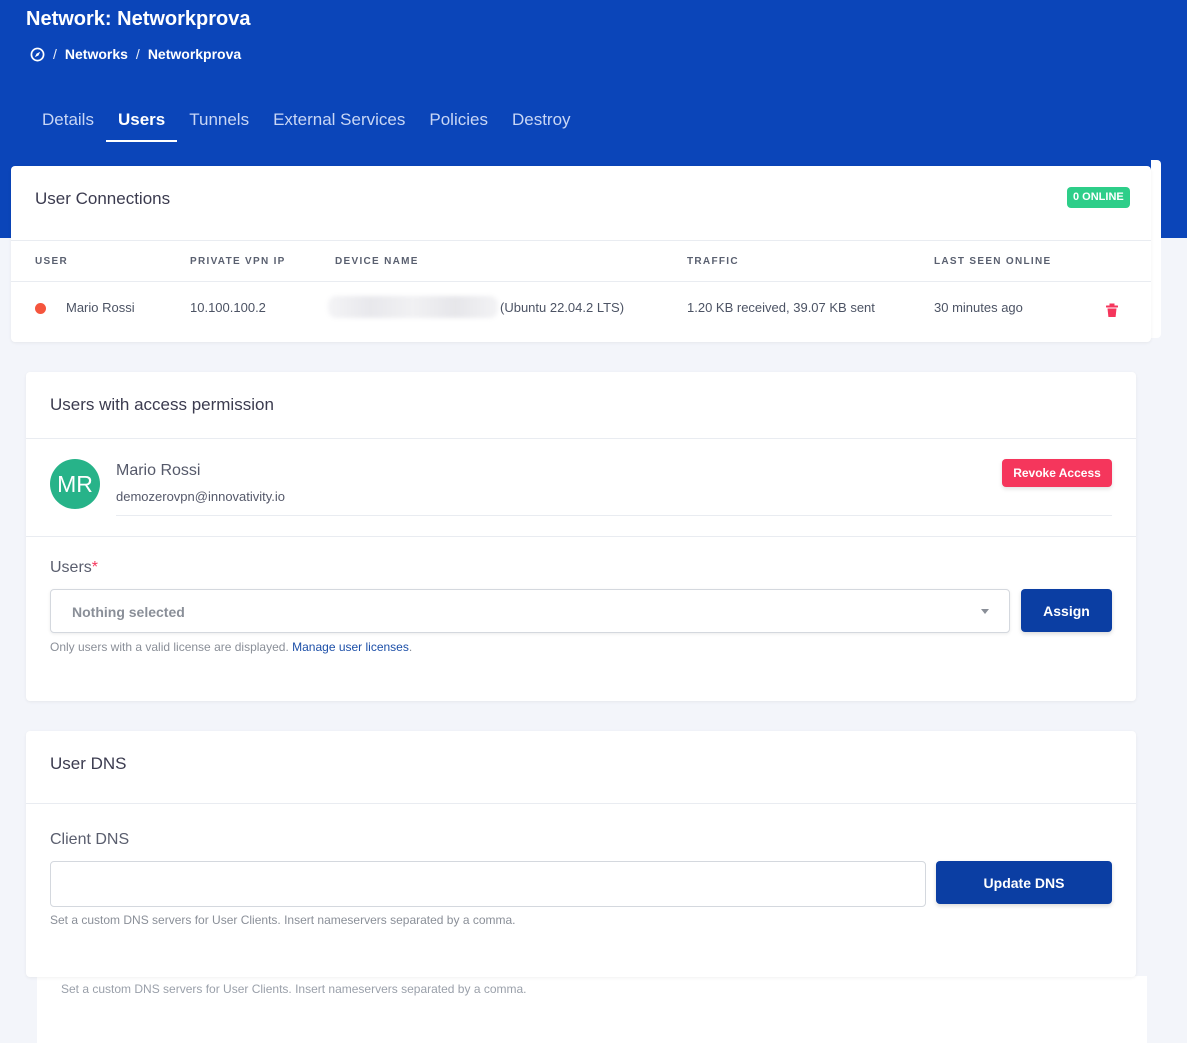 This screenshot has width=1187, height=1043. I want to click on column-header-ip: PRIVATE VPN IP, so click(238, 261).